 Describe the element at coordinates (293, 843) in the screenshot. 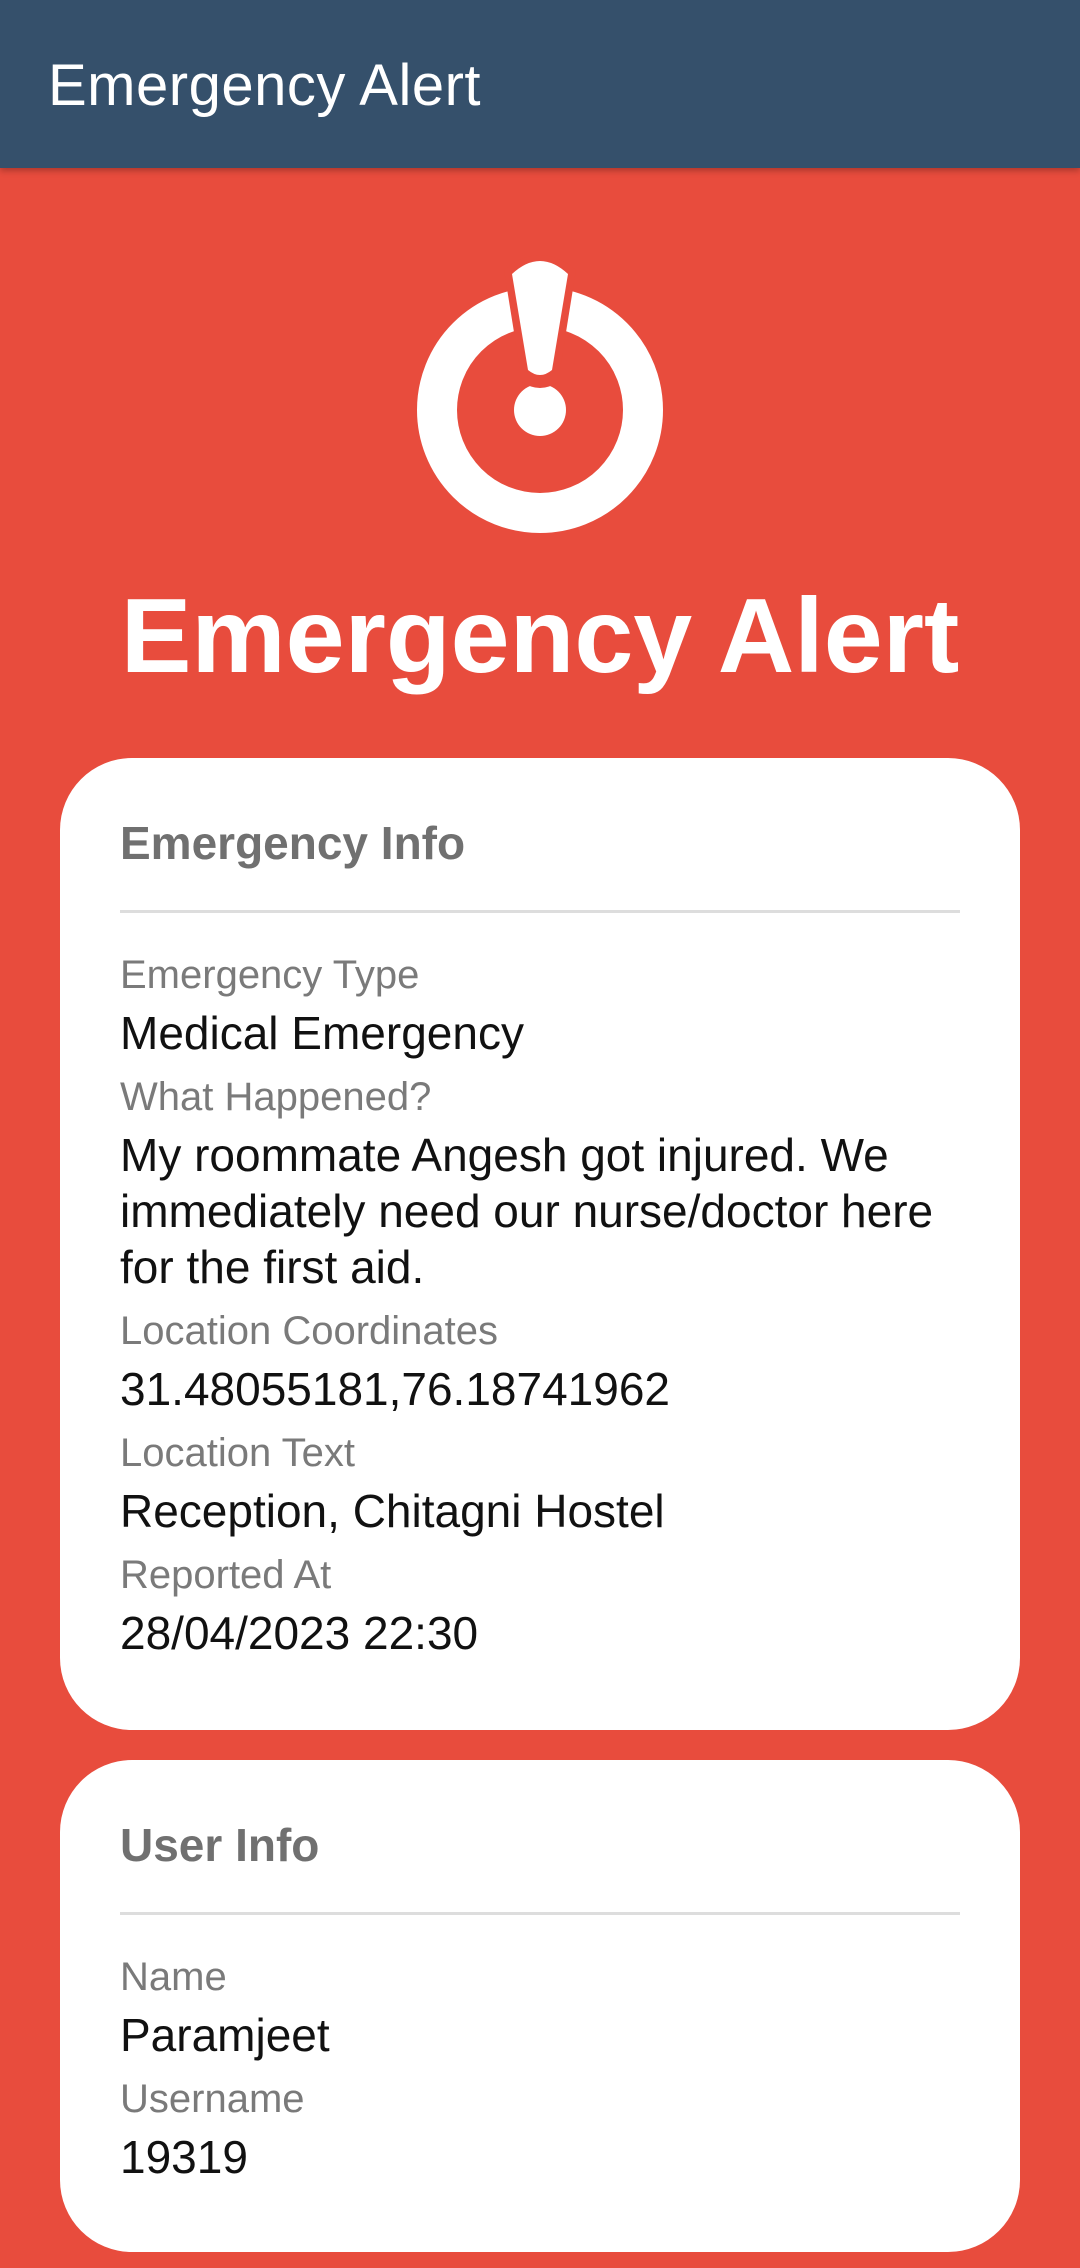

I see `emergency-info-title: Emergency Info` at that location.